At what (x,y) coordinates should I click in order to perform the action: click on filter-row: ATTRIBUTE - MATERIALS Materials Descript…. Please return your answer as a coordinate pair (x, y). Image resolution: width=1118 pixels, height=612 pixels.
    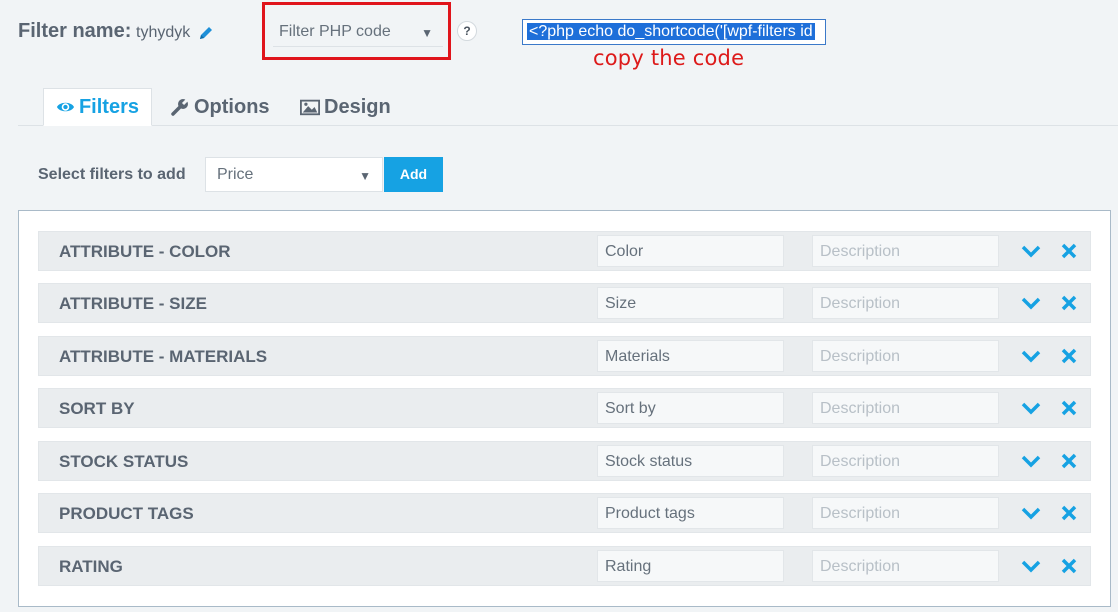
    Looking at the image, I should click on (564, 356).